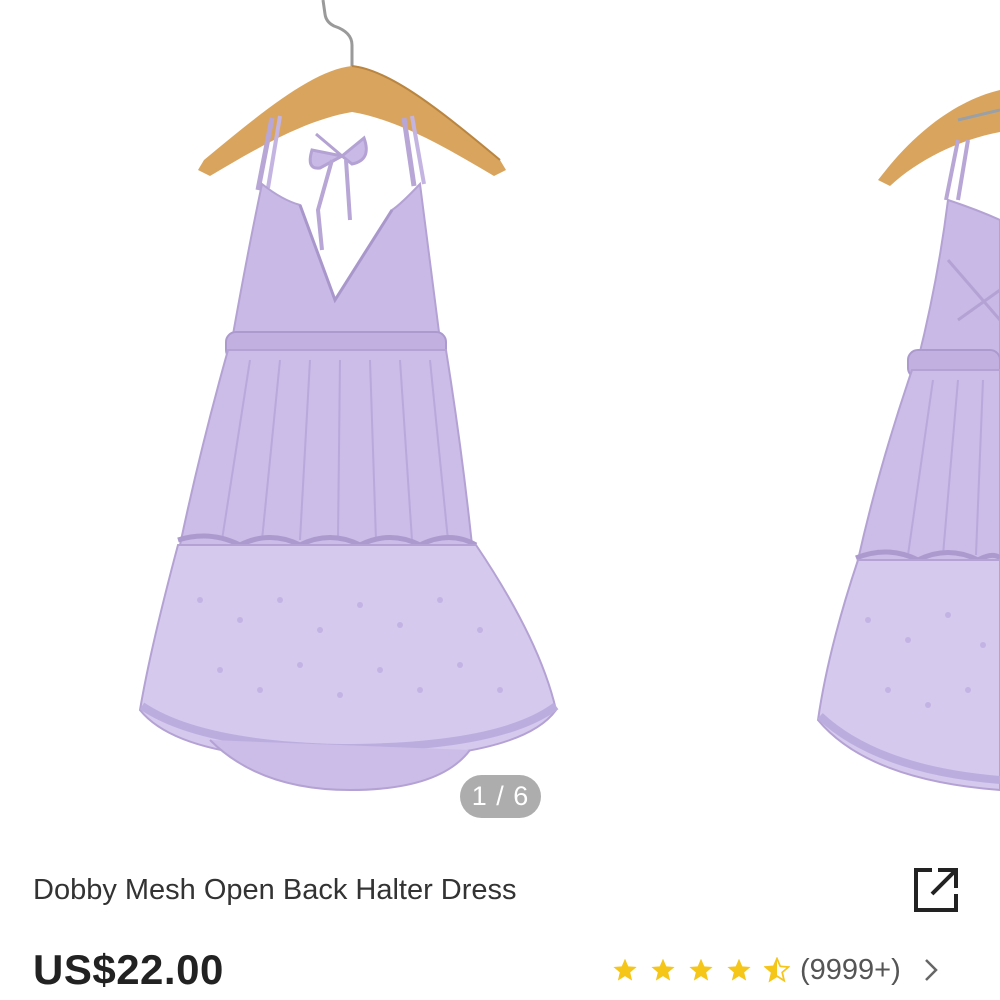 The image size is (1000, 1000). I want to click on share-icon, so click(936, 890).